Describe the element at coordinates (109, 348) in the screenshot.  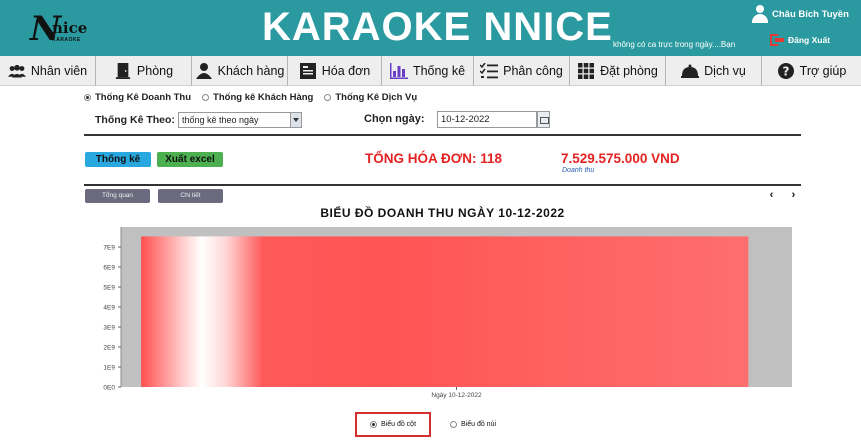
I see `y-tick-label: 2E9` at that location.